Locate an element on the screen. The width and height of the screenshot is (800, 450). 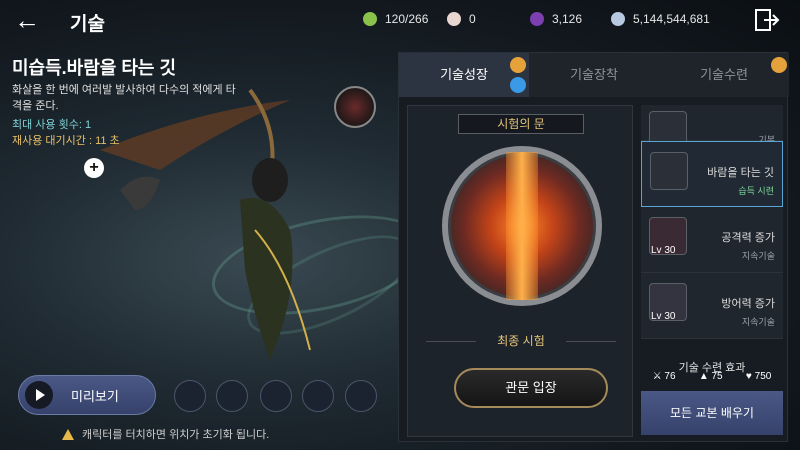
page-title: 기술 is located at coordinates (87, 24).